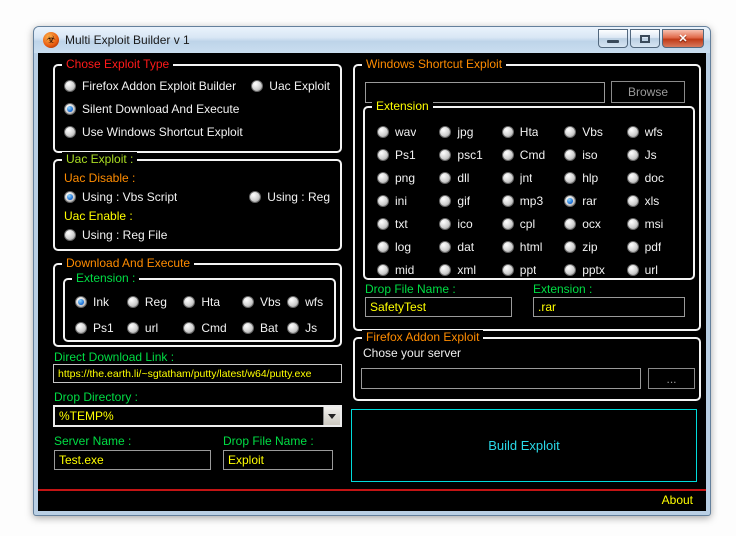 This screenshot has height=536, width=736. What do you see at coordinates (100, 159) in the screenshot?
I see `group-title-uac-exploit: Uac Exploit :` at bounding box center [100, 159].